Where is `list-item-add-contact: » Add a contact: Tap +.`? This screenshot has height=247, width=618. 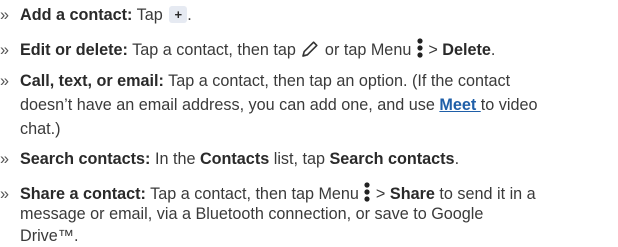 list-item-add-contact: » Add a contact: Tap +. is located at coordinates (96, 15).